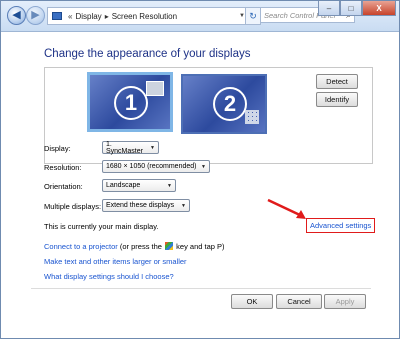 This screenshot has height=339, width=400. Describe the element at coordinates (169, 246) in the screenshot. I see `windows-logo-icon` at that location.